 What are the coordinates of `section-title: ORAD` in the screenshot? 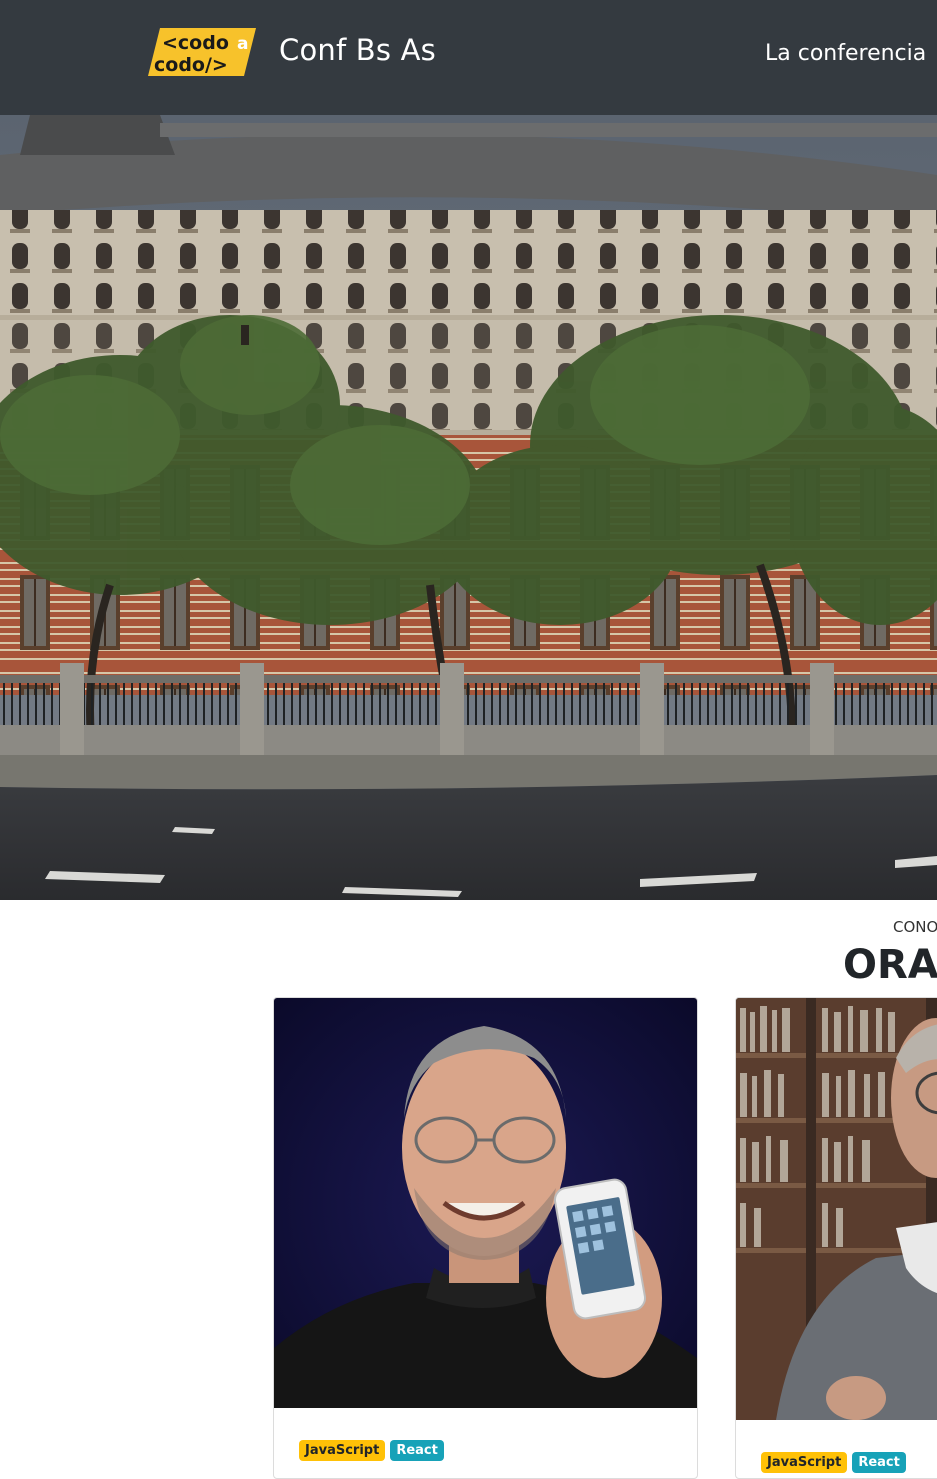 It's located at (890, 965).